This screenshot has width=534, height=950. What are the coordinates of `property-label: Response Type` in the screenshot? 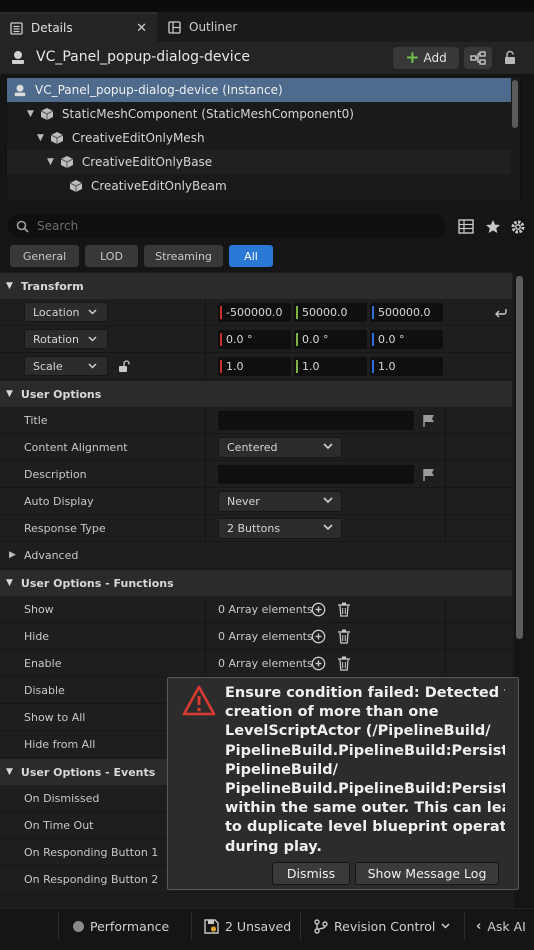 It's located at (65, 528).